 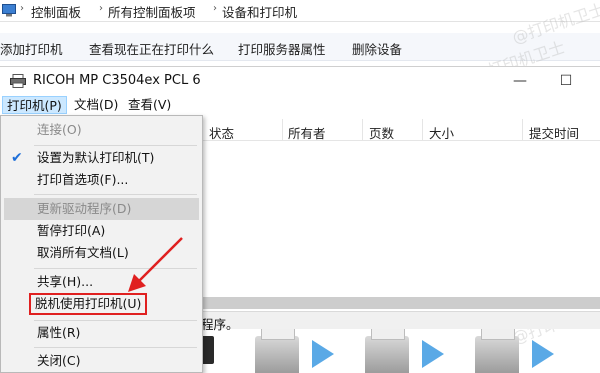 I want to click on menu-view: 查看(V), so click(x=149, y=105).